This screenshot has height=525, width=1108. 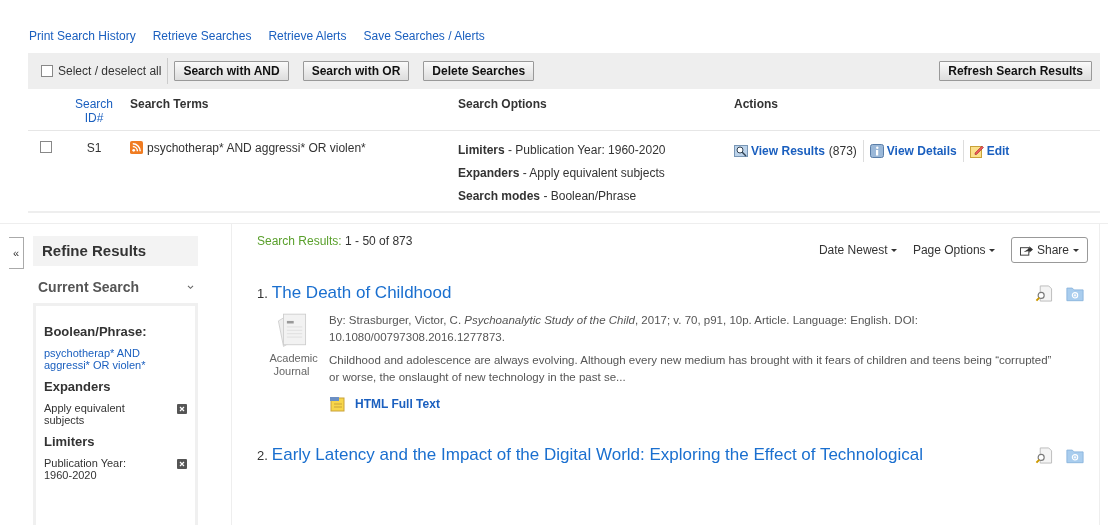 I want to click on view-results-link: View Results, so click(x=788, y=151).